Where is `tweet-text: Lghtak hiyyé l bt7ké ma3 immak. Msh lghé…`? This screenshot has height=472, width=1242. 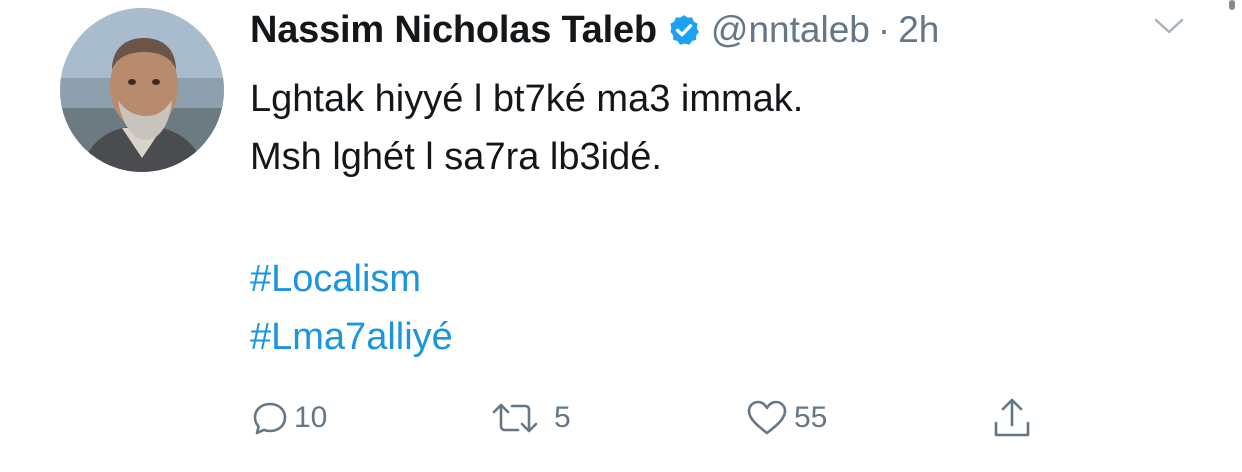 tweet-text: Lghtak hiyyé l bt7ké ma3 immak. Msh lghé… is located at coordinates (526, 128).